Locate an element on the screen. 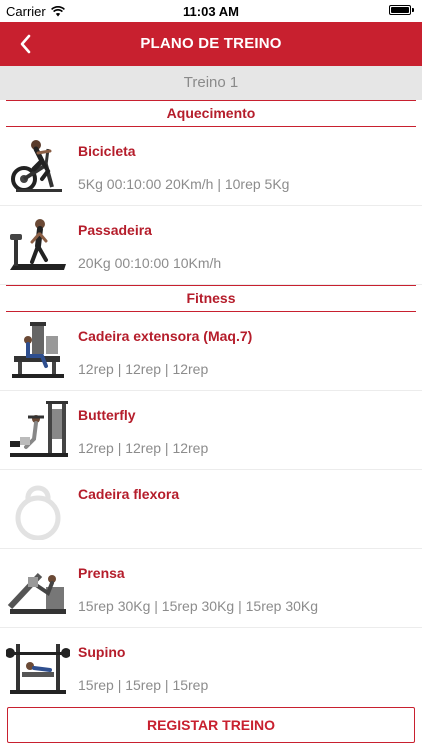 Image resolution: width=422 pixels, height=750 pixels. status-bar: Carrier 11:03 AM is located at coordinates (211, 11).